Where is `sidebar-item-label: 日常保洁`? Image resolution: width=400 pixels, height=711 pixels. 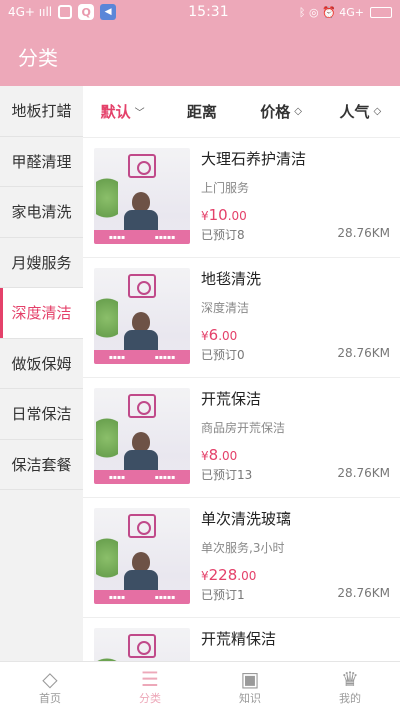 sidebar-item-label: 日常保洁 is located at coordinates (41, 414).